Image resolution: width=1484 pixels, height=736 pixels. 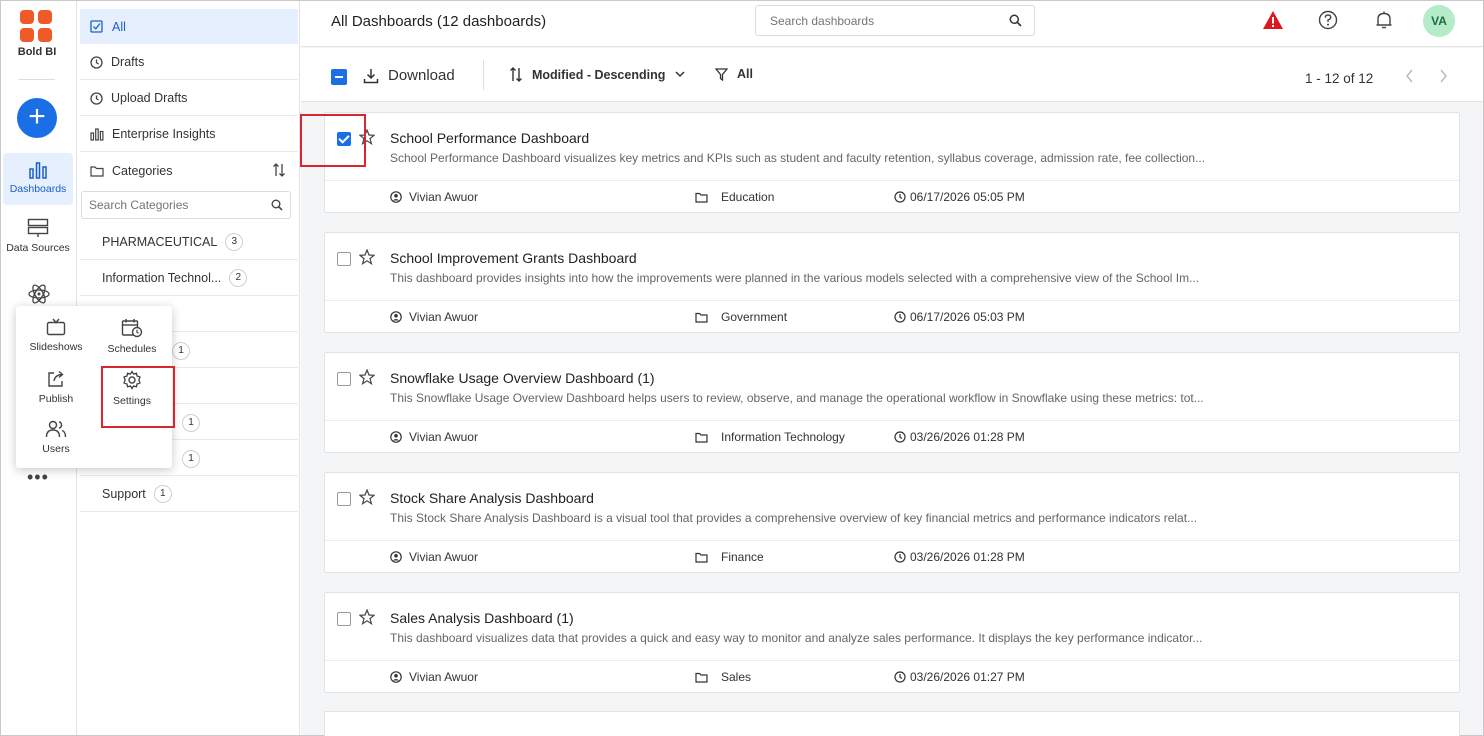 I want to click on category-item: Support 1, so click(x=189, y=494).